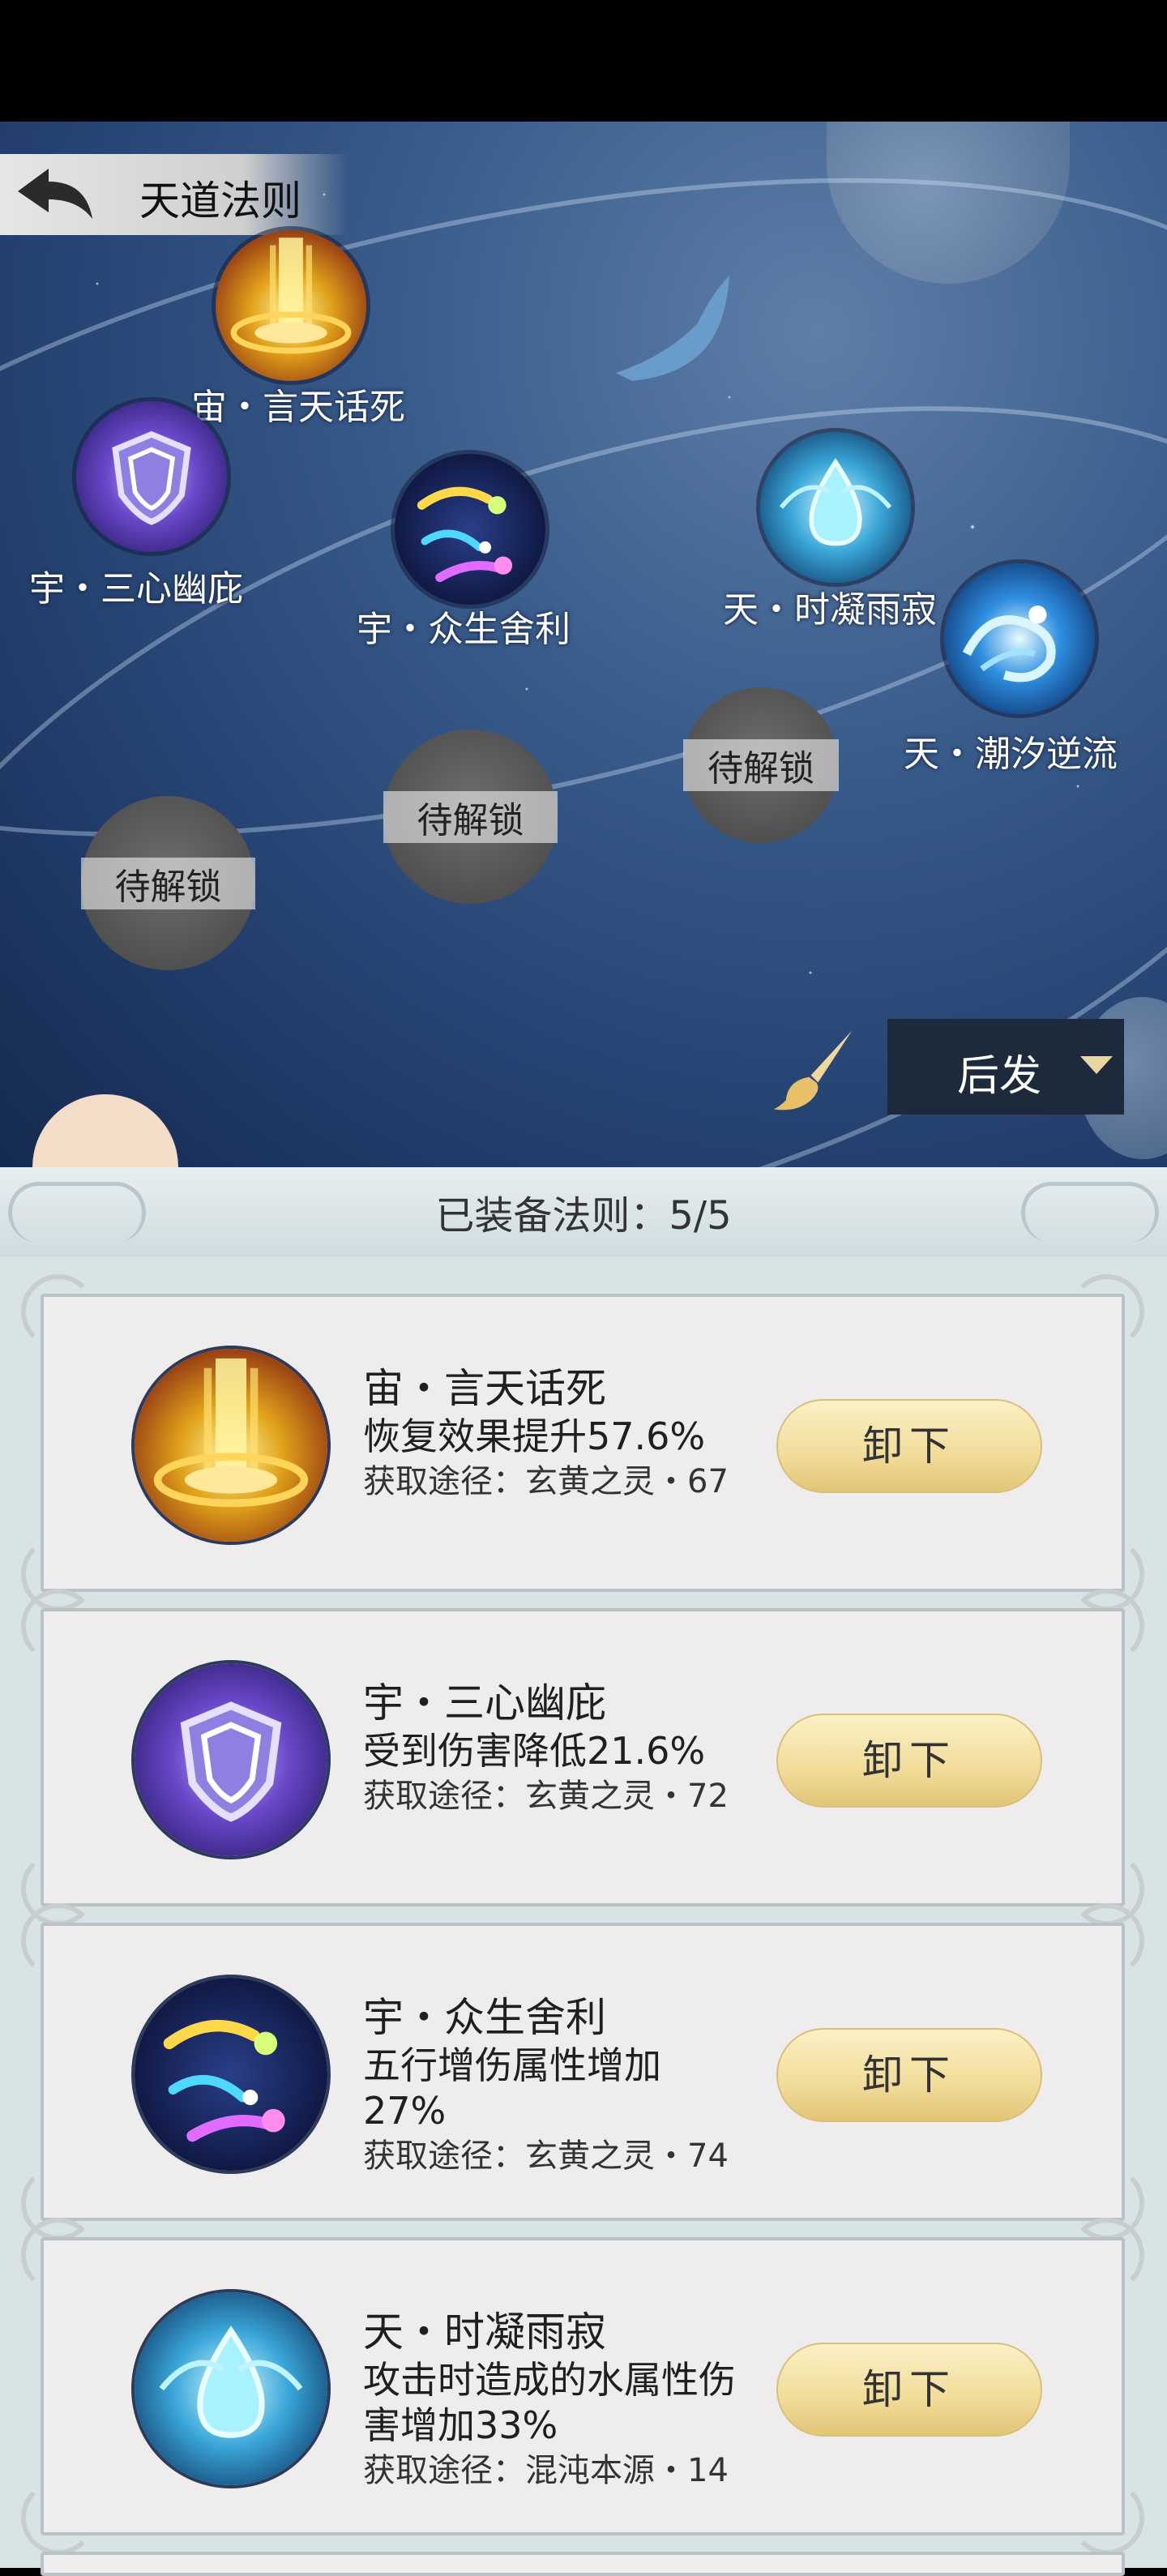 This screenshot has width=1167, height=2576. Describe the element at coordinates (485, 2332) in the screenshot. I see `law-name: 天・时凝雨寂` at that location.